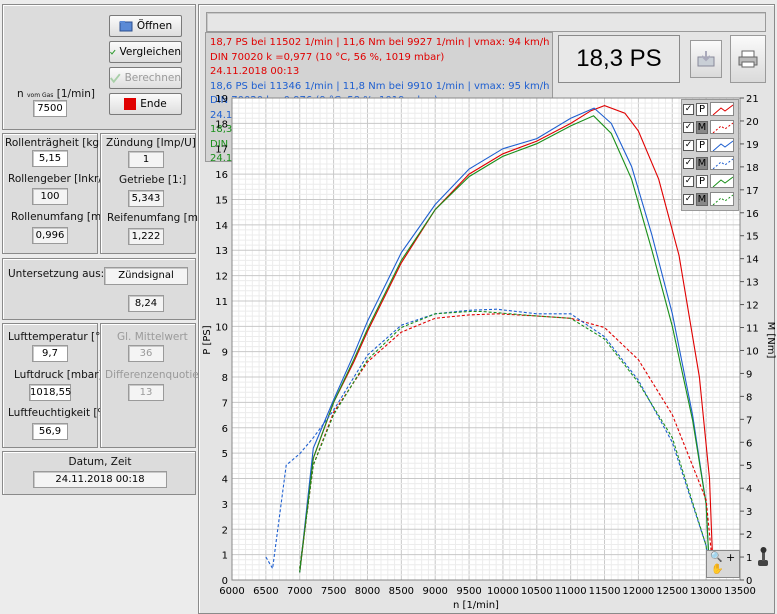 Image resolution: width=777 pixels, height=614 pixels. Describe the element at coordinates (126, 26) in the screenshot. I see `folder-icon` at that location.